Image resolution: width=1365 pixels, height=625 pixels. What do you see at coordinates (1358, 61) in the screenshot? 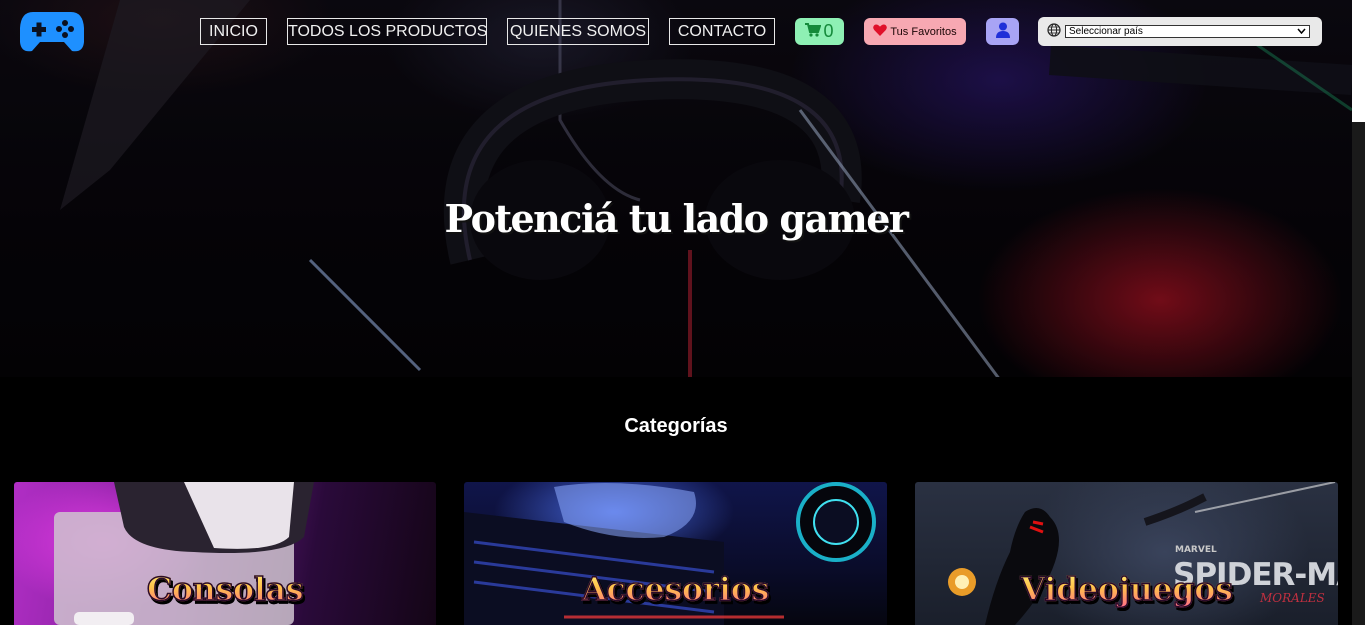
I see `scrollbar-track-top` at bounding box center [1358, 61].